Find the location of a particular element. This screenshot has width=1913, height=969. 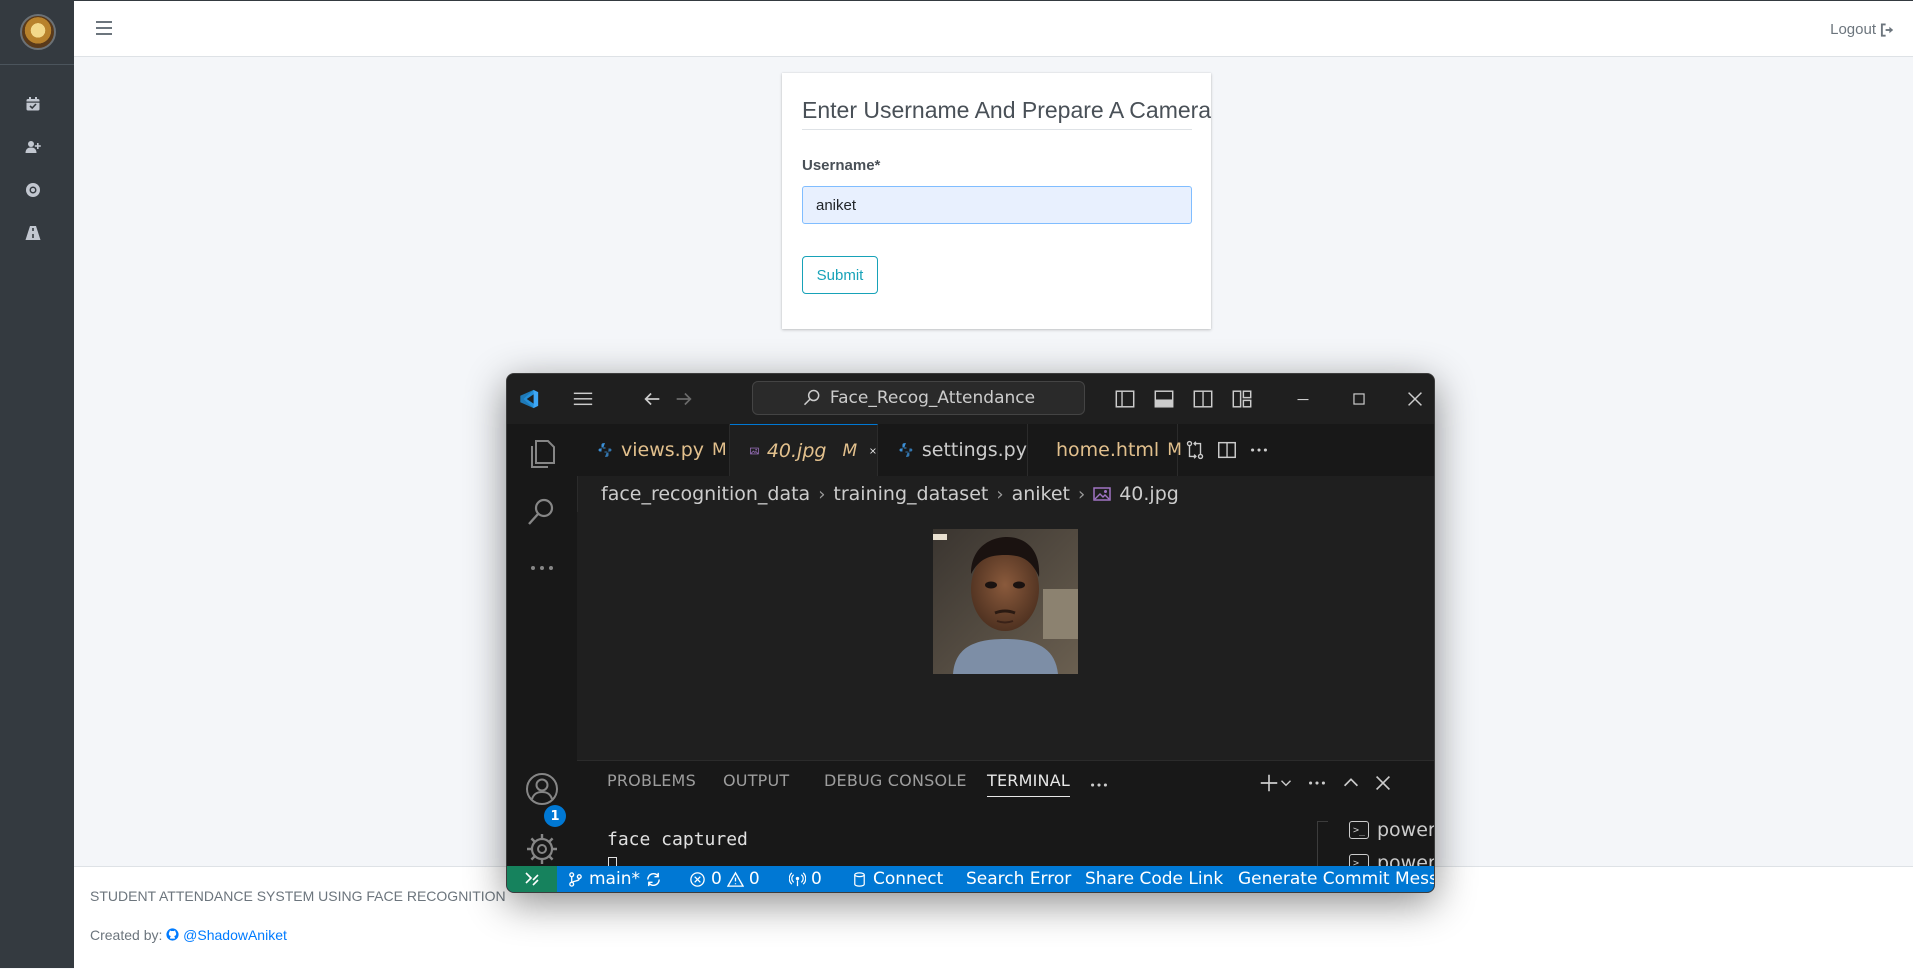

search-error-status: Search Error is located at coordinates (1018, 879).